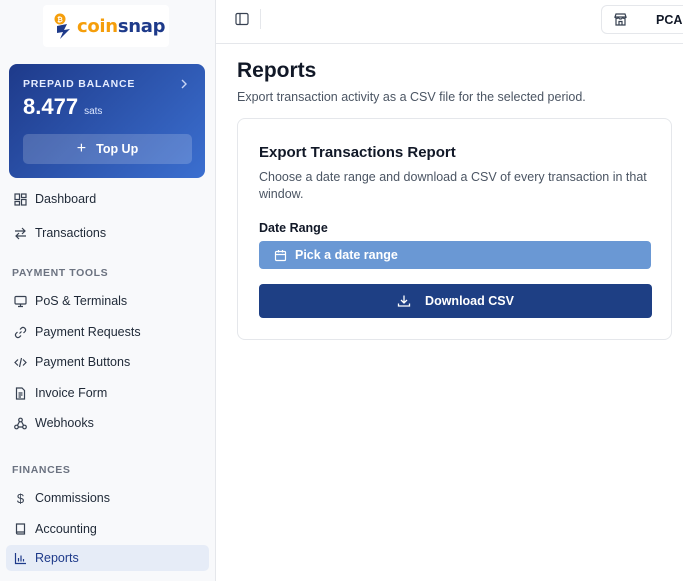 Image resolution: width=683 pixels, height=581 pixels. I want to click on sidebar-item-label: Webhooks, so click(64, 423).